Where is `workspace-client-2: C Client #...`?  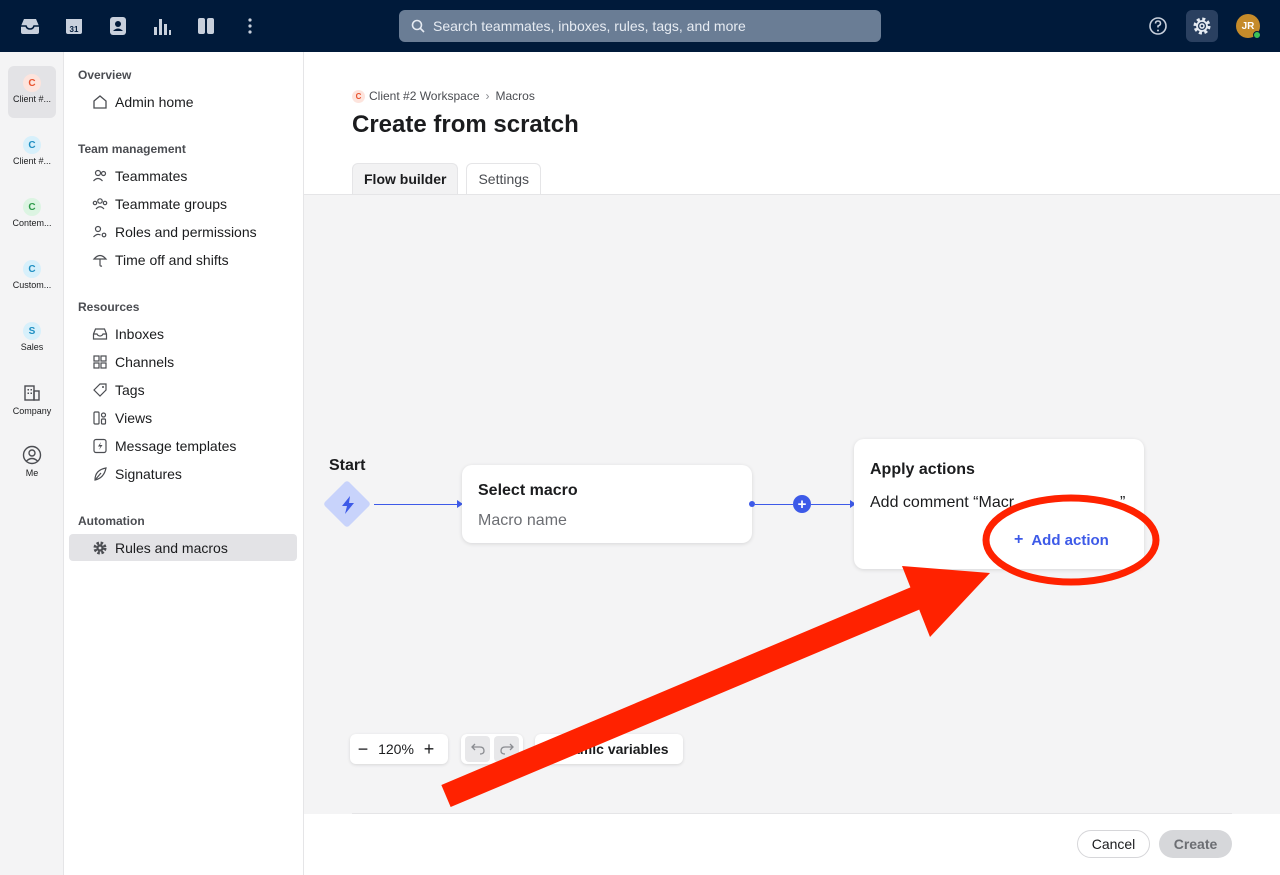
workspace-client-2: C Client #... is located at coordinates (32, 154).